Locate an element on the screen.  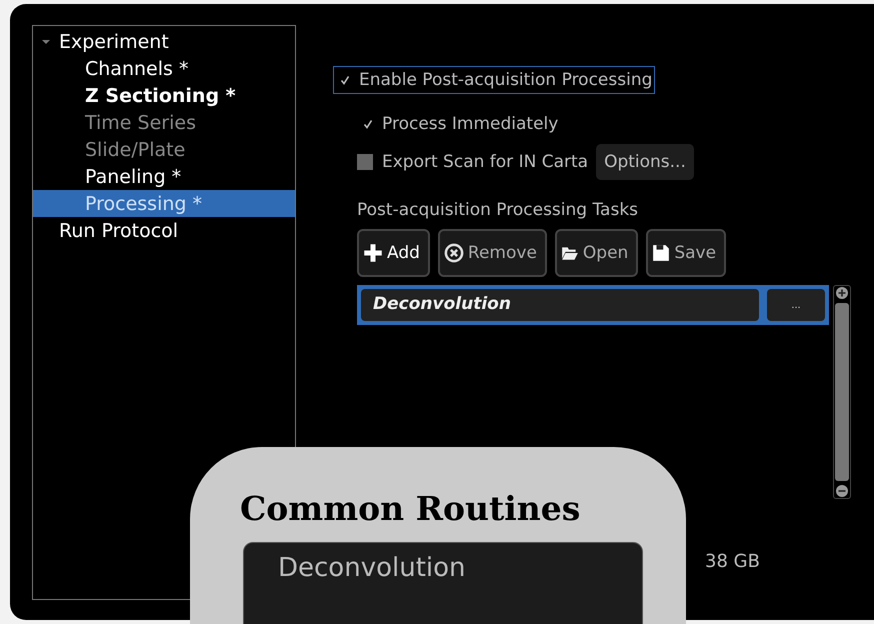
remove-button: Remove is located at coordinates (492, 253).